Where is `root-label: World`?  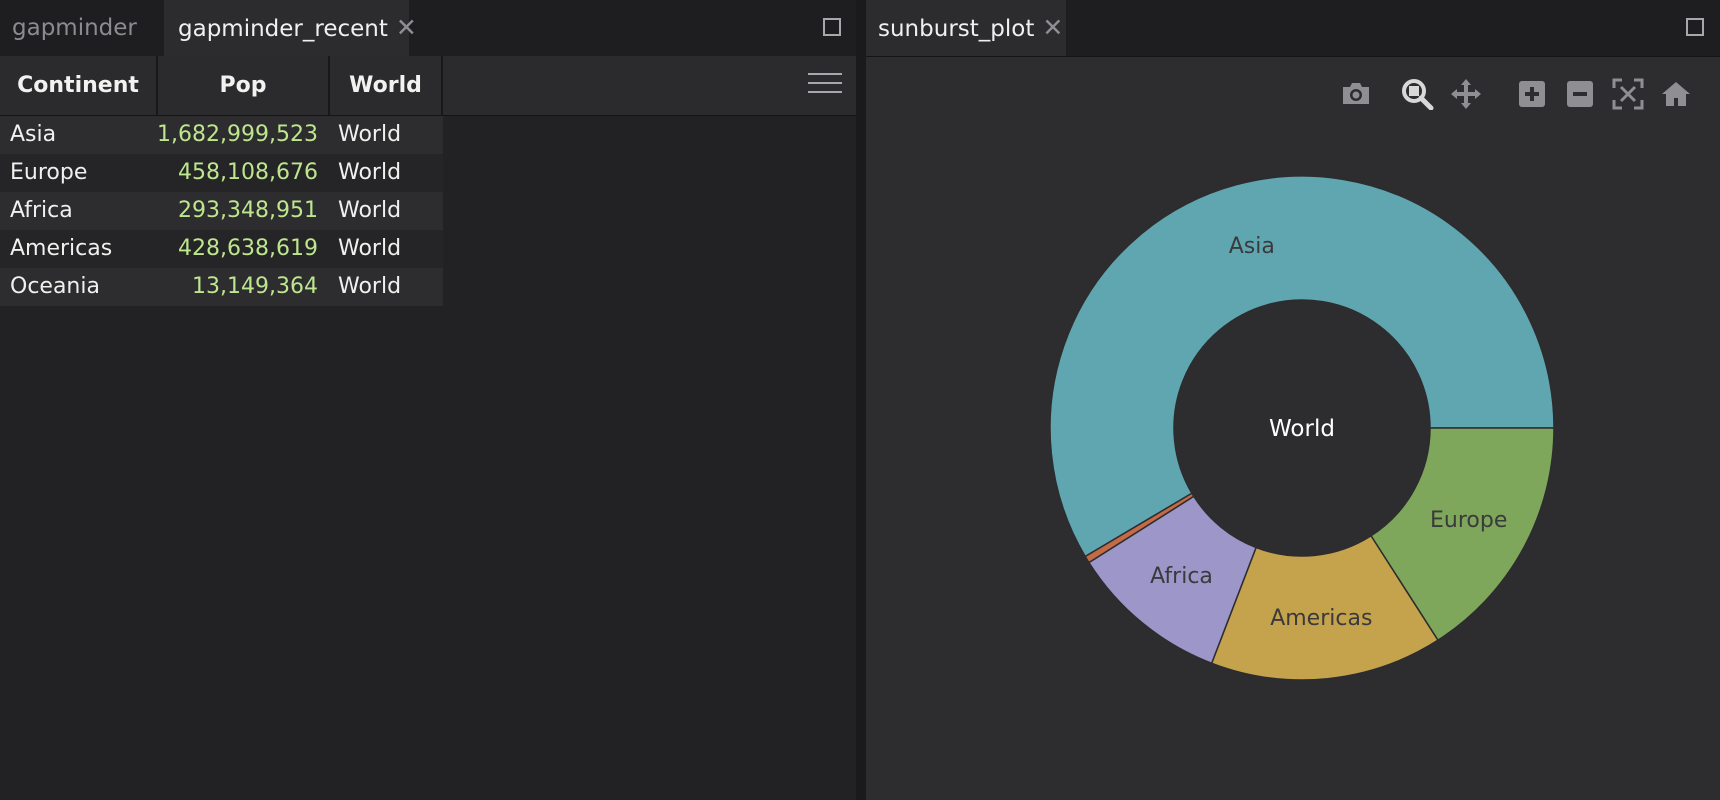 root-label: World is located at coordinates (1302, 429).